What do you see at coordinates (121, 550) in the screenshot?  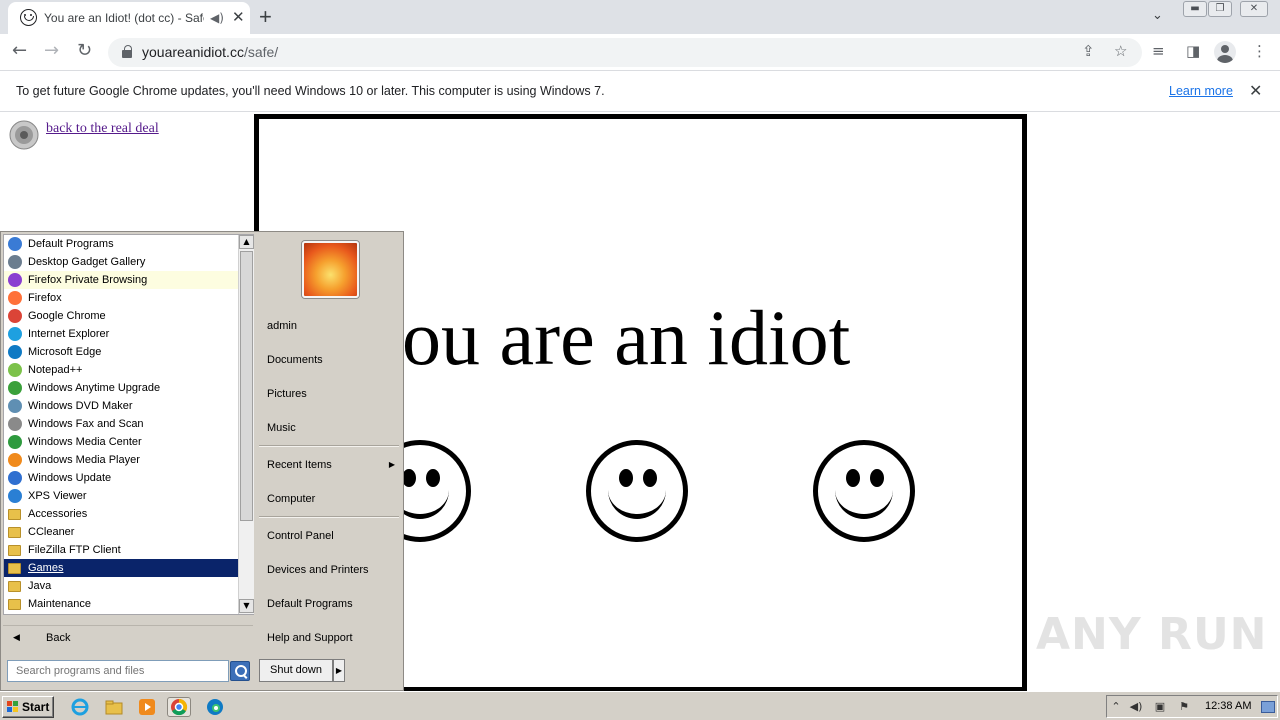 I see `program-item: FileZilla FTP Client` at bounding box center [121, 550].